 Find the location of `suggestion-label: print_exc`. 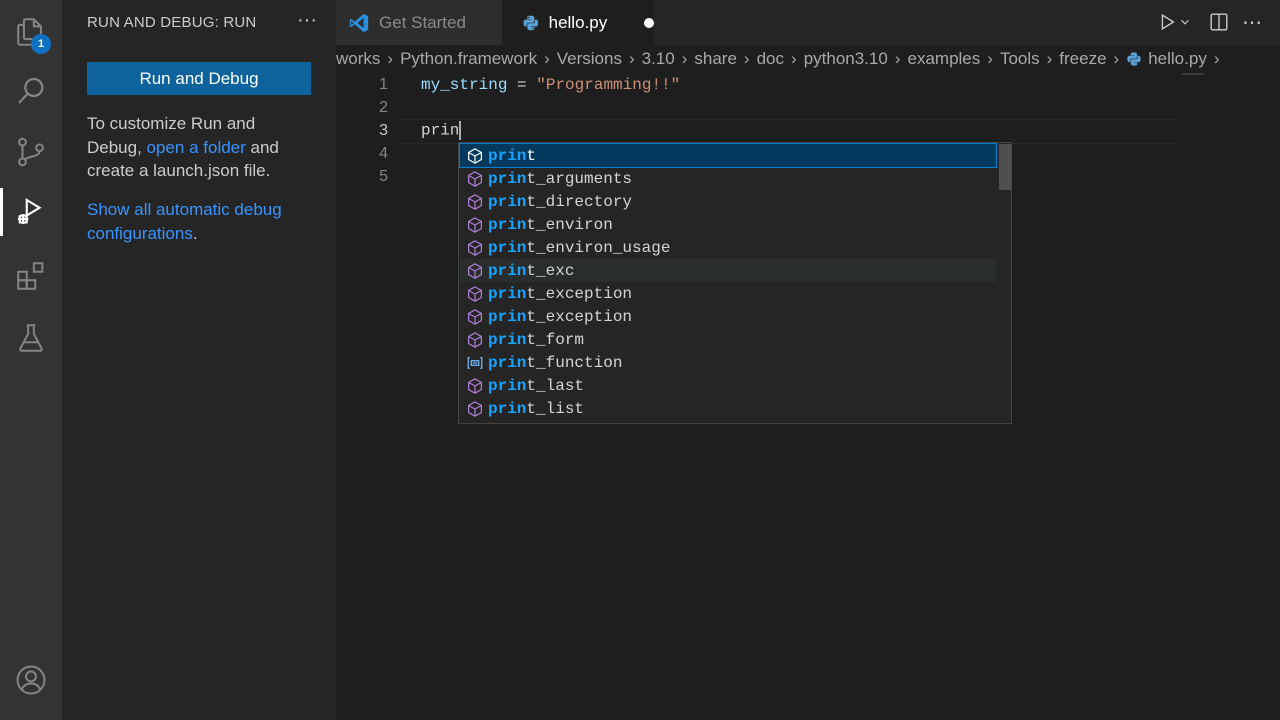

suggestion-label: print_exc is located at coordinates (531, 271).